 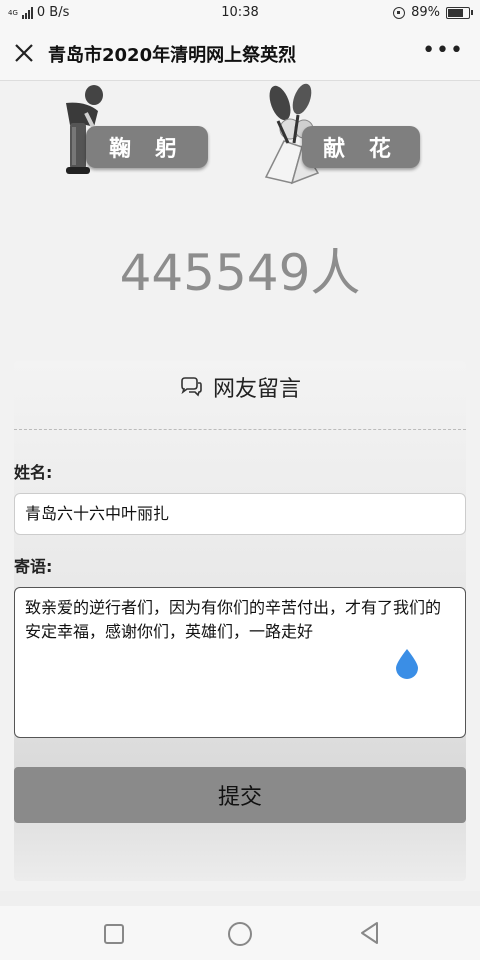 What do you see at coordinates (456, 12) in the screenshot?
I see `battery-level` at bounding box center [456, 12].